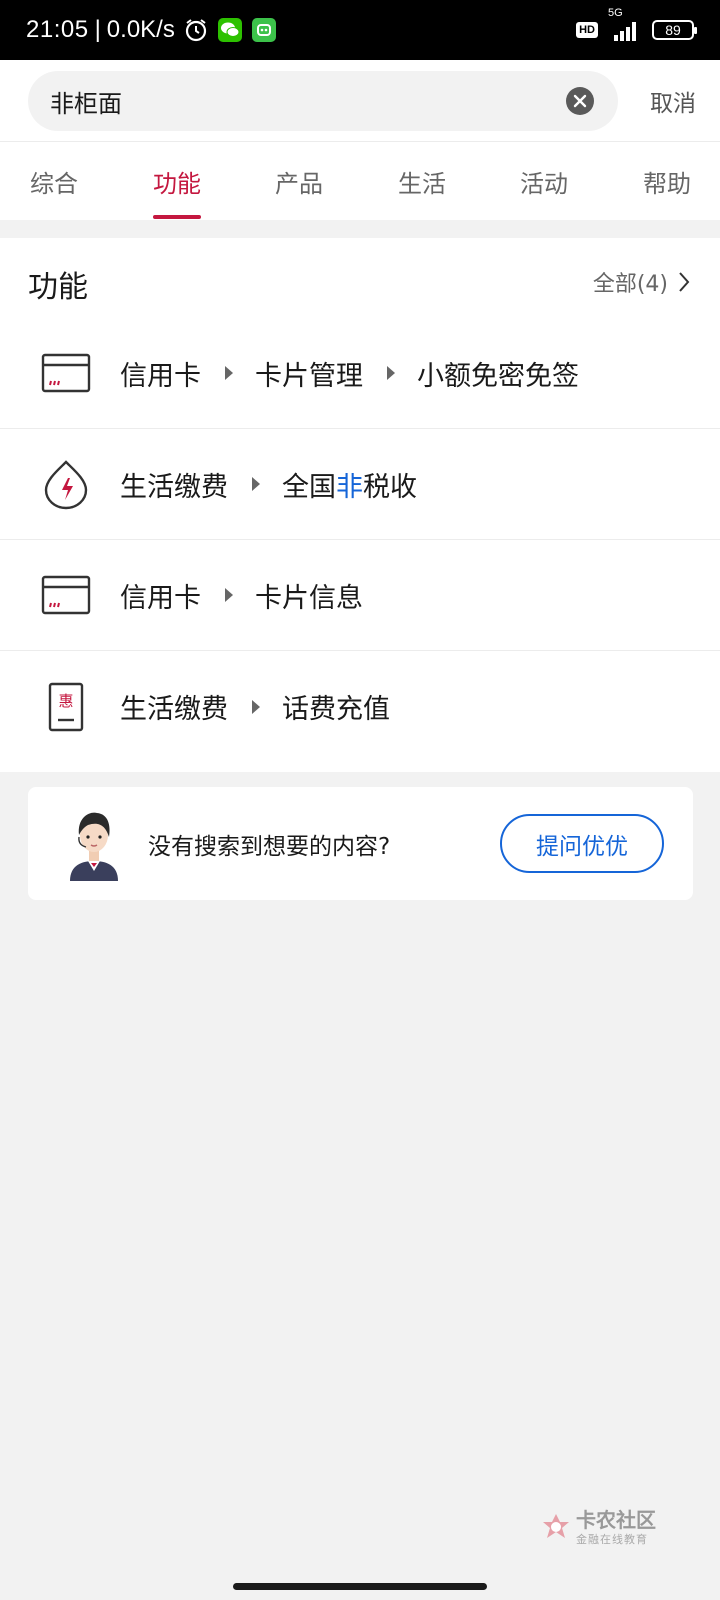 The width and height of the screenshot is (720, 1600). Describe the element at coordinates (360, 181) in the screenshot. I see `category-tabs: 综合 功能 产品 生活 活动 帮助` at that location.